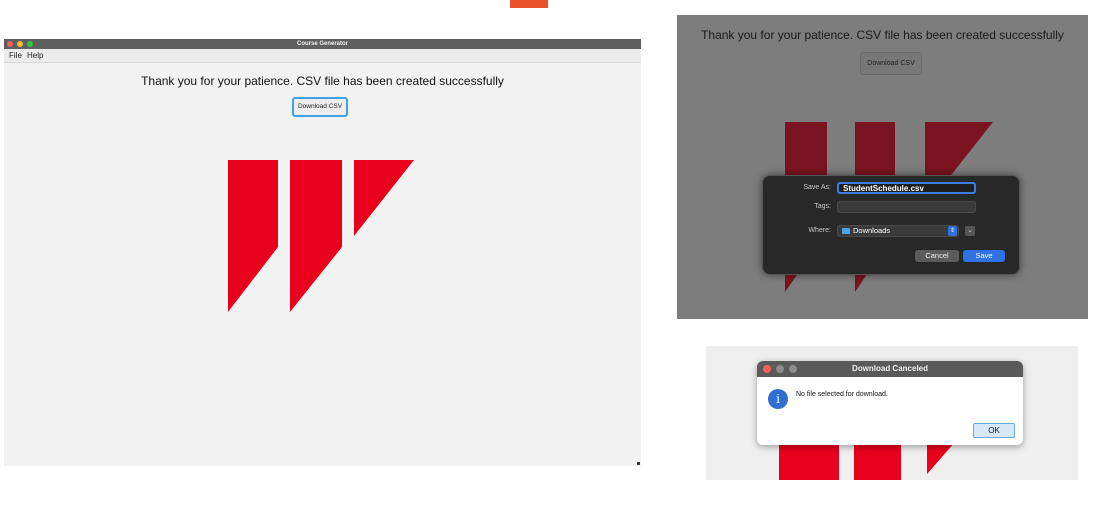 This screenshot has width=1102, height=524. Describe the element at coordinates (941, 458) in the screenshot. I see `logo-partial-wedge-icon` at that location.